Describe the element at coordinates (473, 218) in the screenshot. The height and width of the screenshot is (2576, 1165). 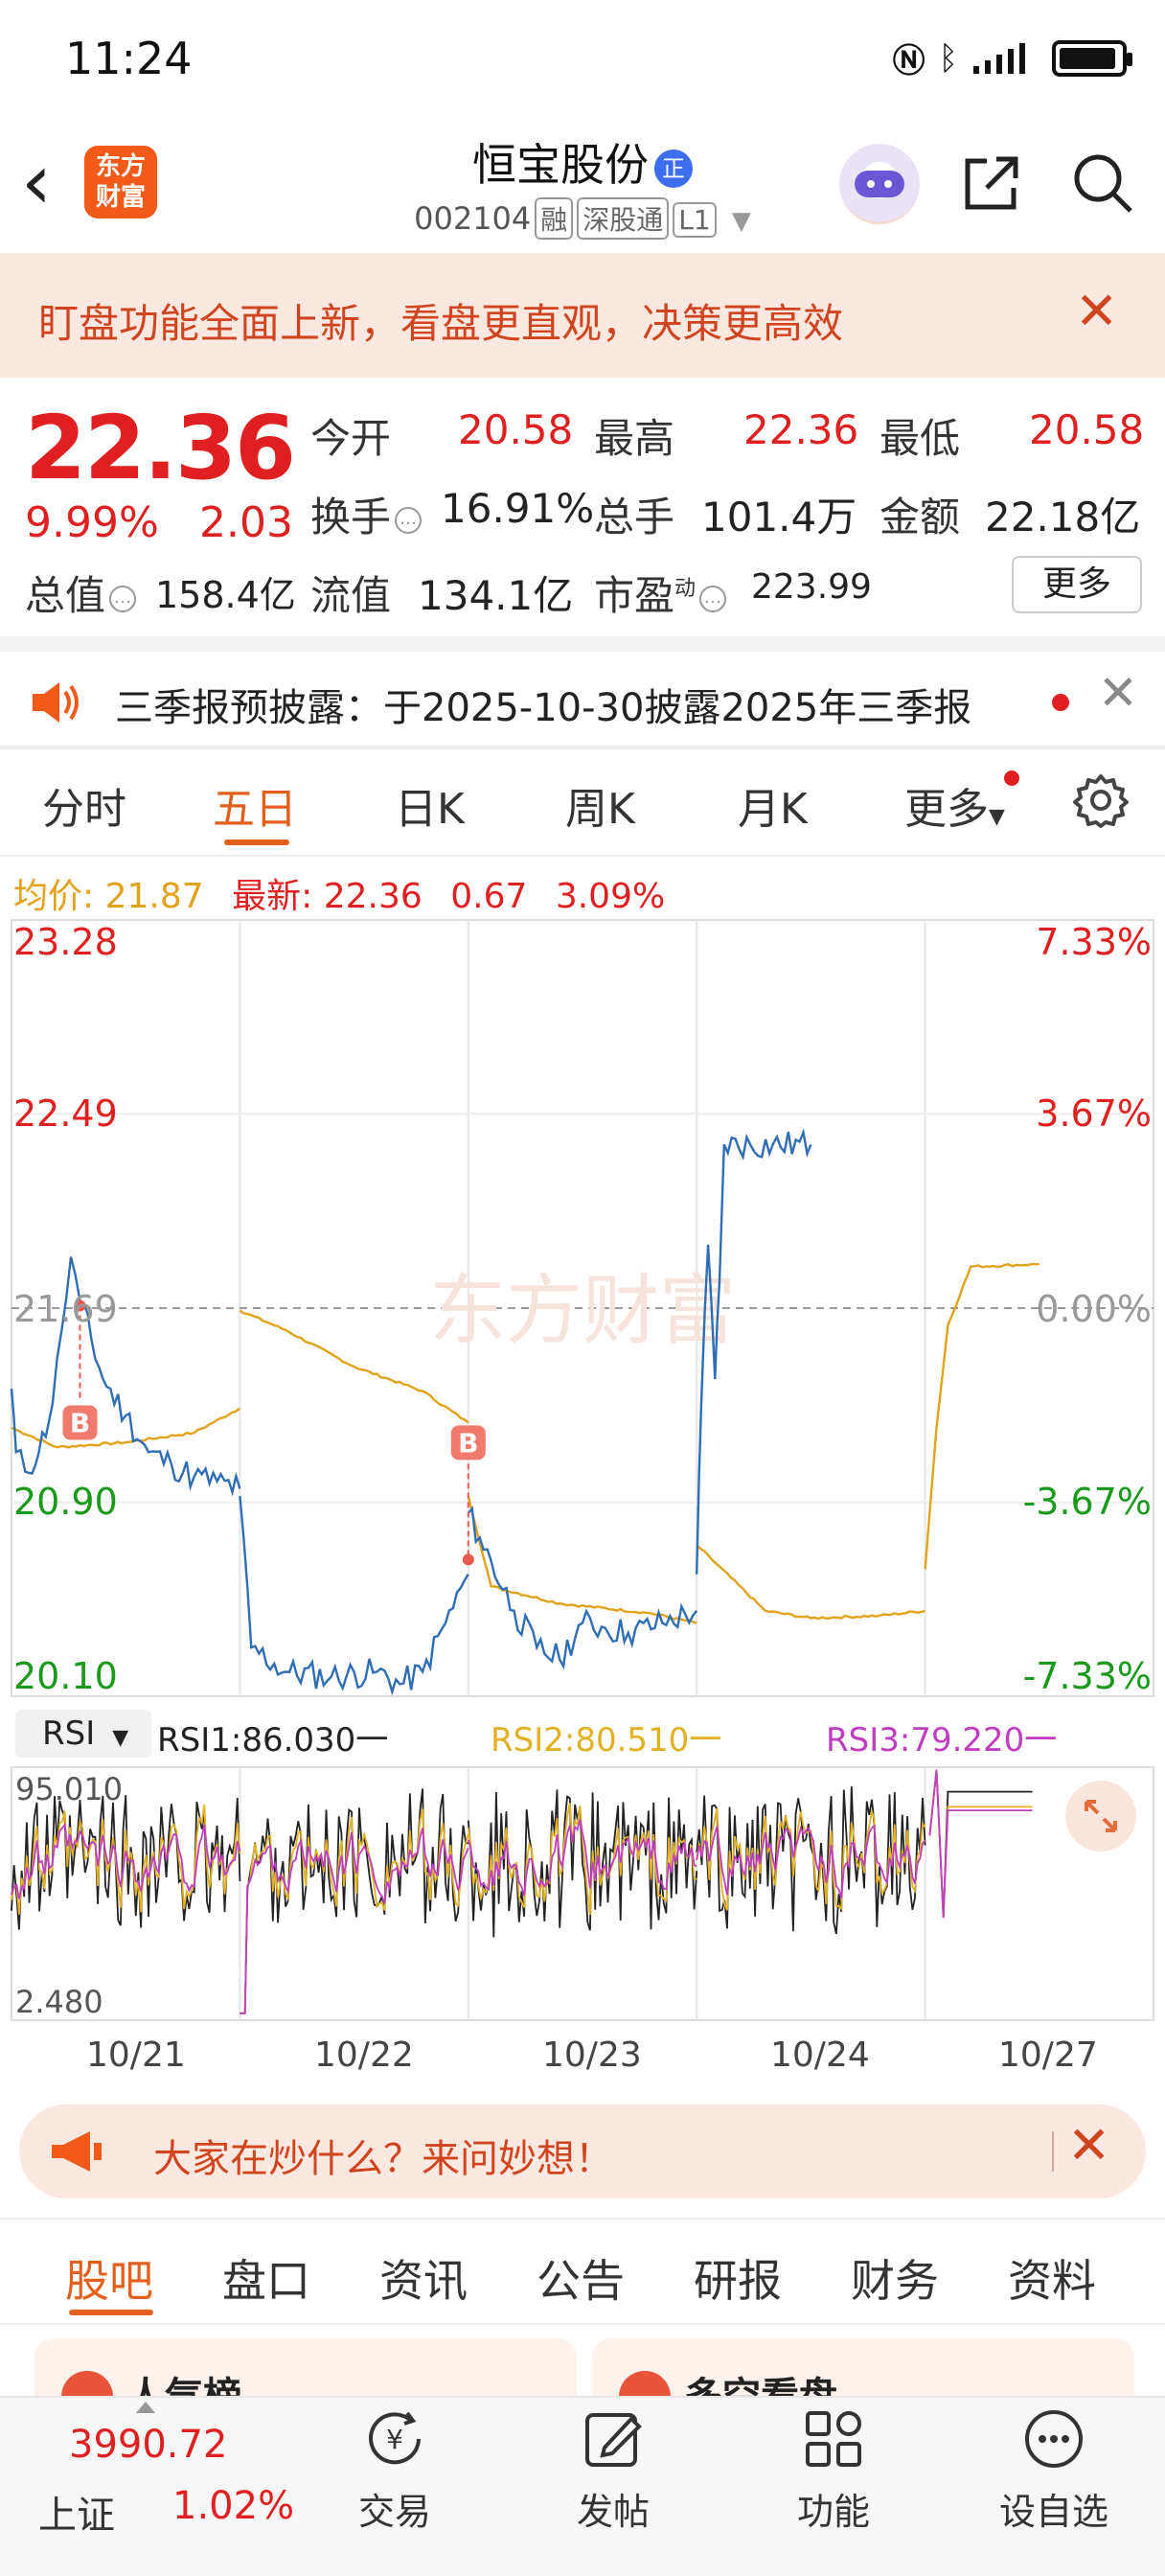
I see `stock-code: 002104` at that location.